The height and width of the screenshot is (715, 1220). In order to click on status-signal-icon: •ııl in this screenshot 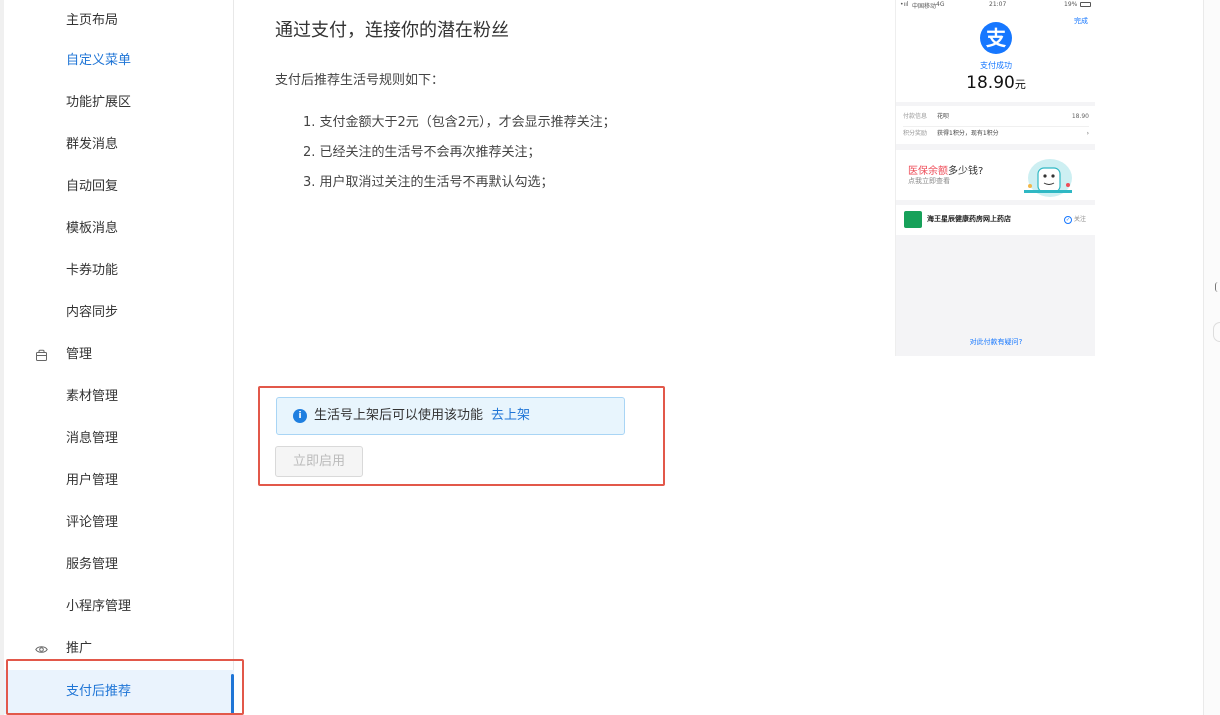, I will do `click(904, 4)`.